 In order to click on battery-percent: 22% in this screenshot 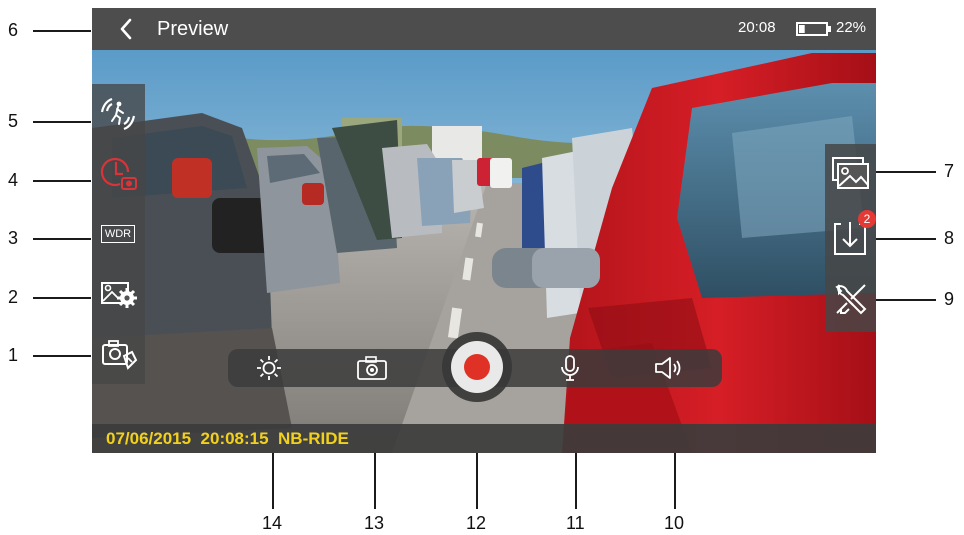, I will do `click(851, 27)`.